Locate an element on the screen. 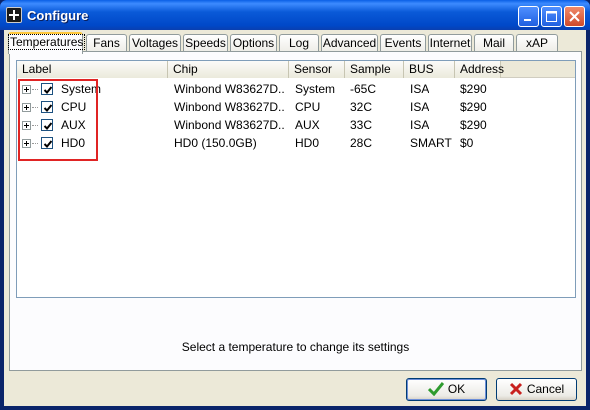 The height and width of the screenshot is (410, 590). cell-sample: -65C is located at coordinates (363, 89).